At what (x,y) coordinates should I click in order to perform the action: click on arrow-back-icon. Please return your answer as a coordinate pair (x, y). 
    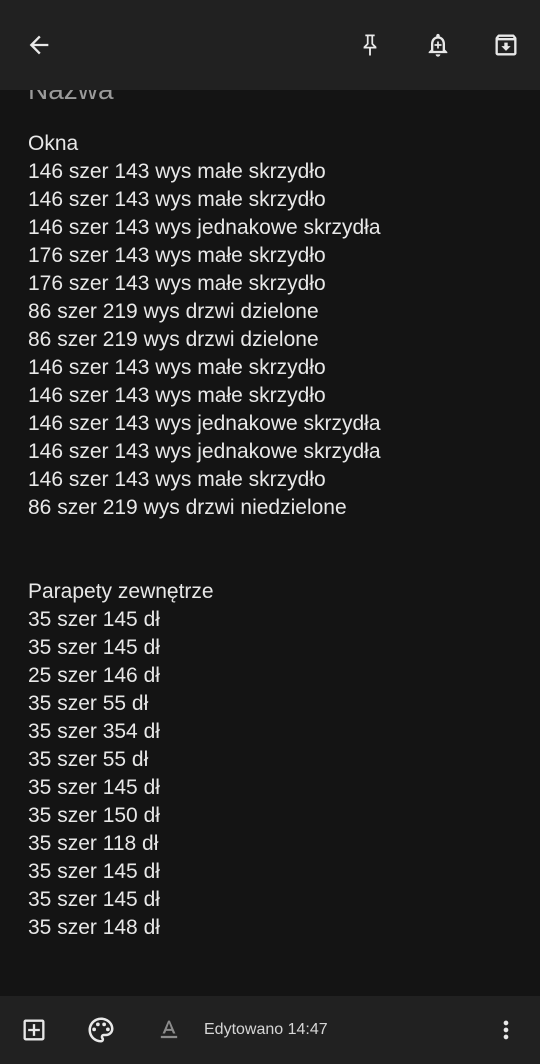
    Looking at the image, I should click on (39, 45).